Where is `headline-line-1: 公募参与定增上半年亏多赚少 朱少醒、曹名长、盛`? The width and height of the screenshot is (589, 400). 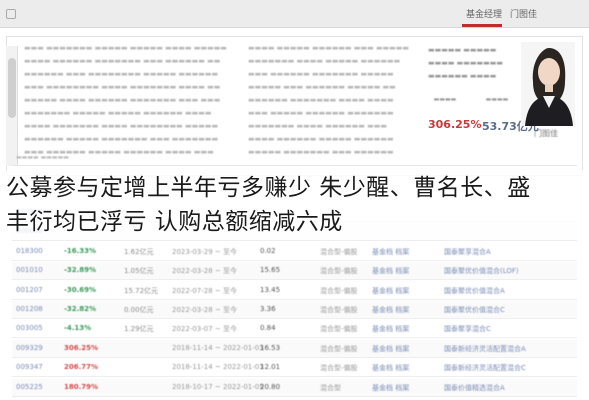 headline-line-1: 公募参与定增上半年亏多赚少 朱少醒、曹名长、盛 is located at coordinates (268, 188).